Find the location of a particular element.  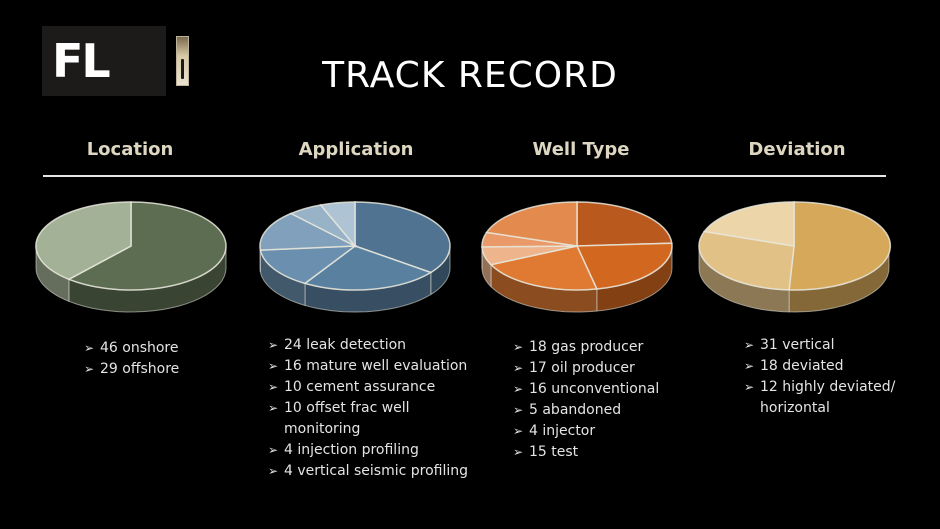

list-item: ➢ 17 oil producer is located at coordinates (608, 368).